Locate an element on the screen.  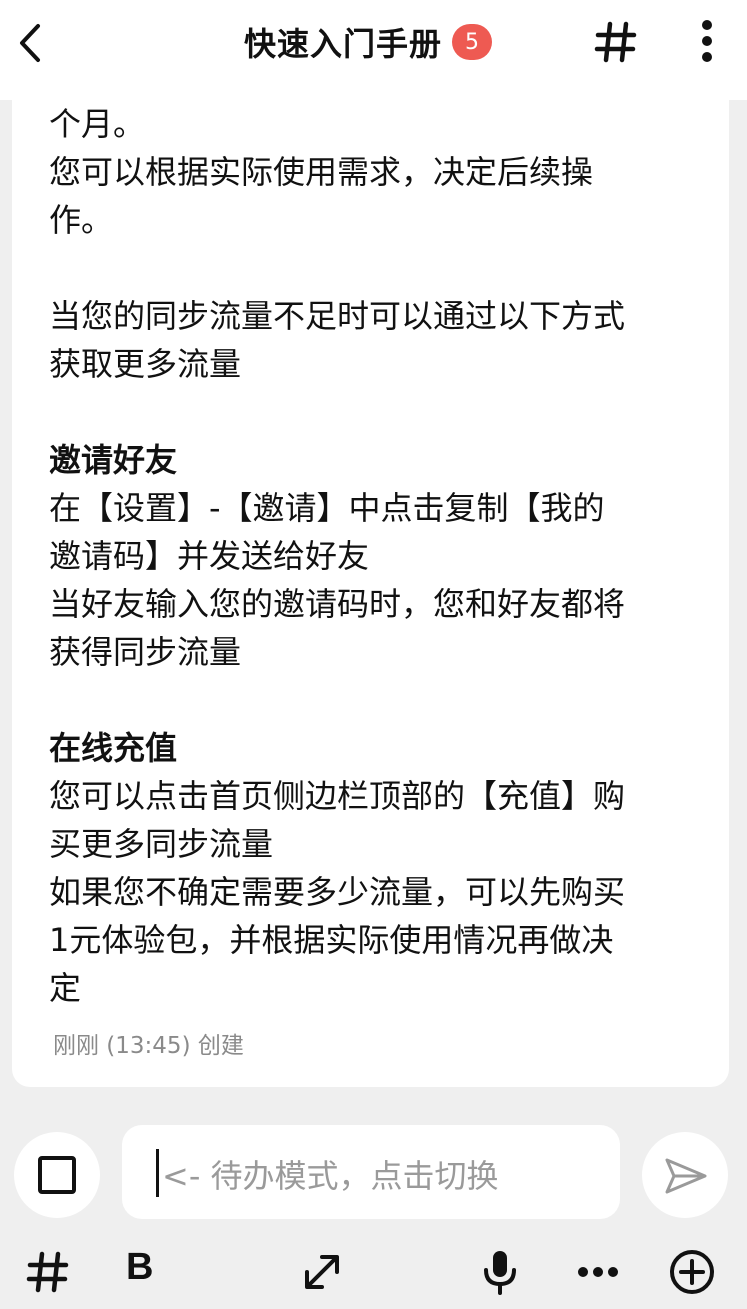
input-placeholder: <- 待办模式，点击切换 is located at coordinates (330, 1176).